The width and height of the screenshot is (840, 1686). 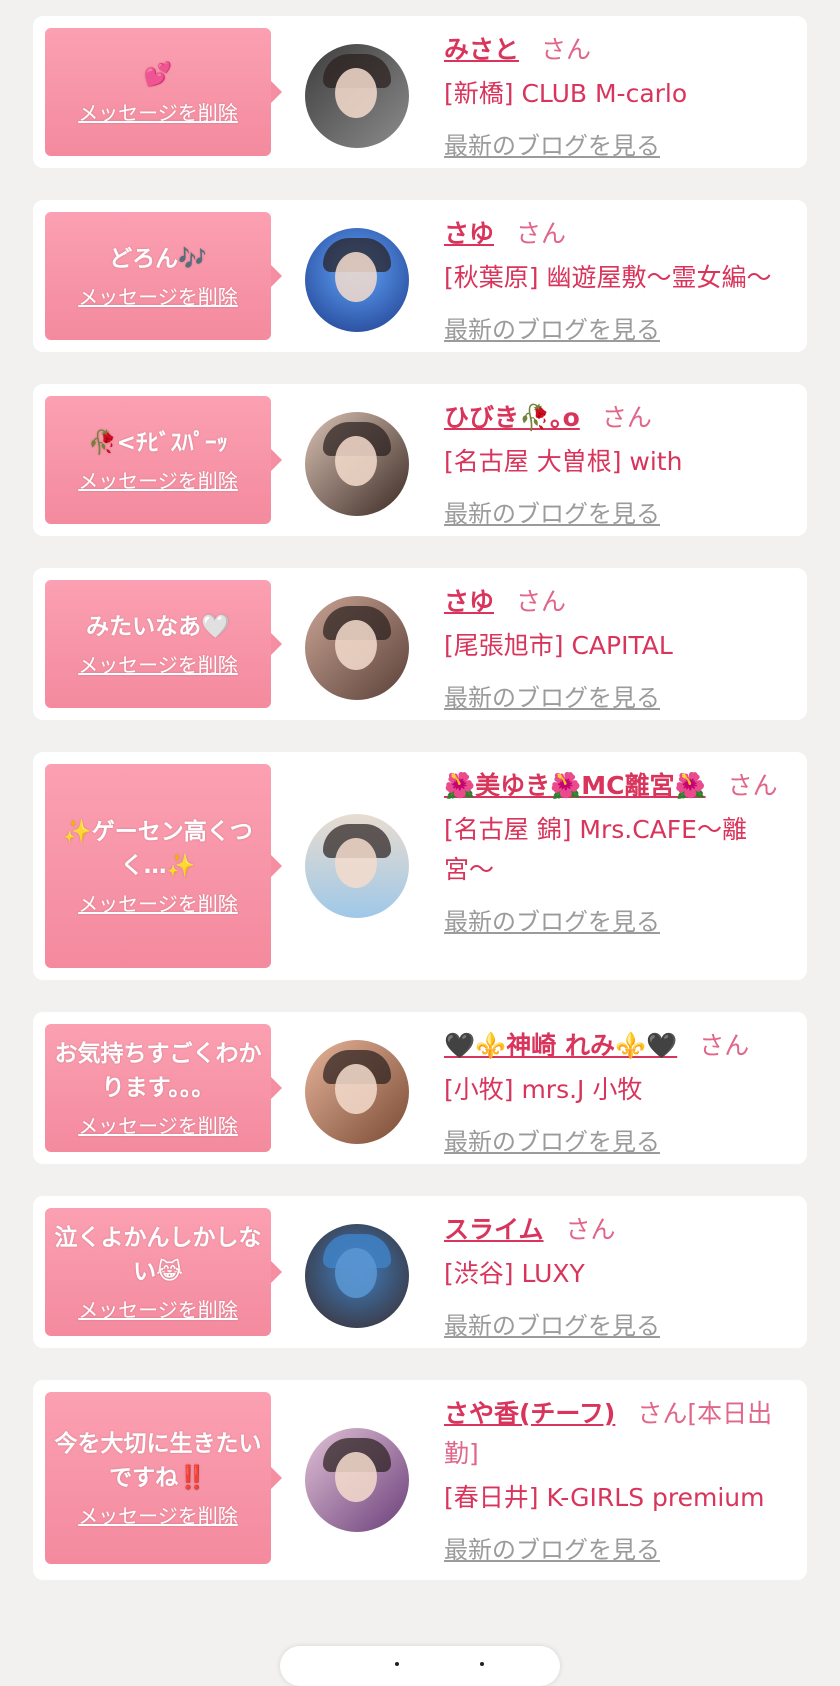 I want to click on name-line: ひびき🥀｡o さん, so click(x=616, y=418).